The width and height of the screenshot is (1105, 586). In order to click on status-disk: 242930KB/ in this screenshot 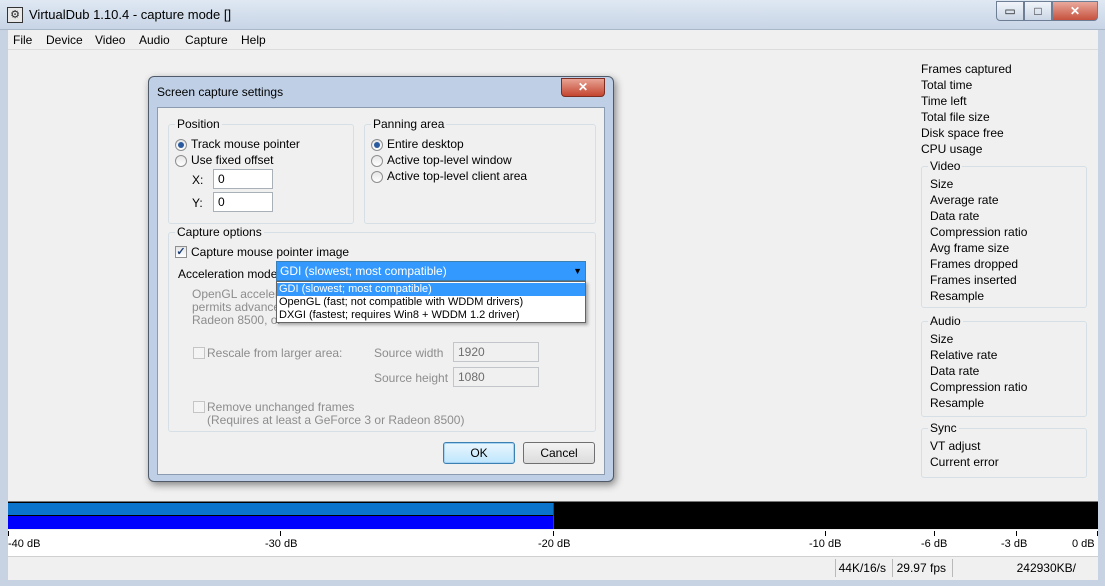, I will do `click(1016, 568)`.